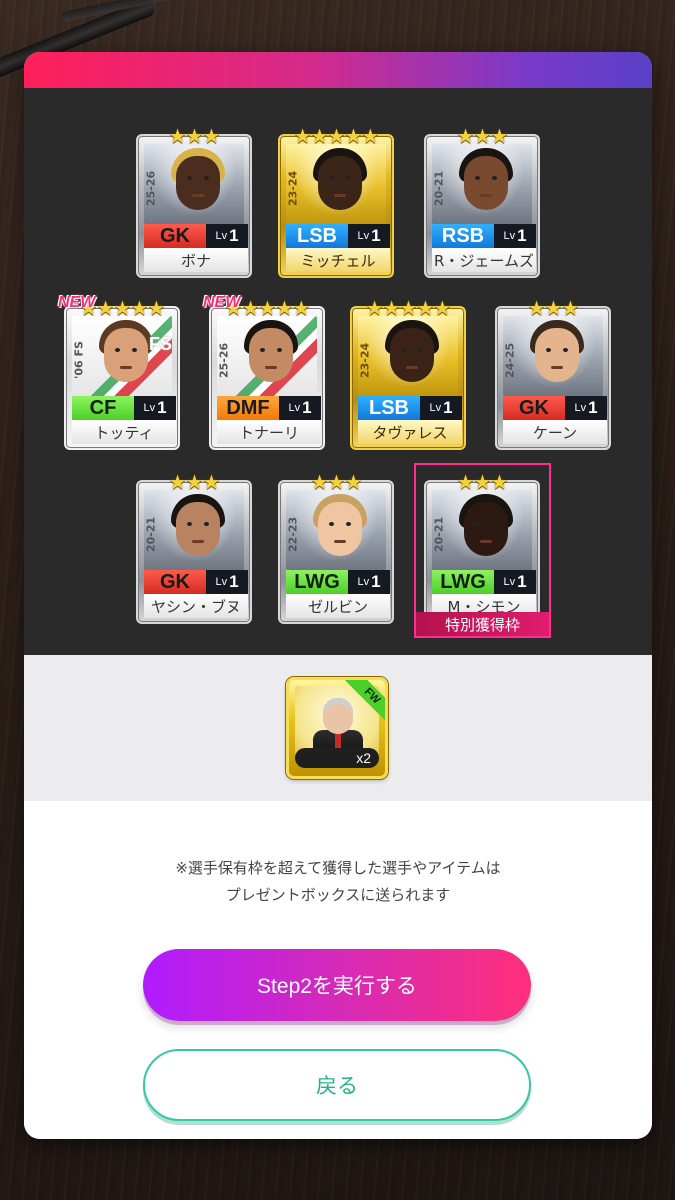 This screenshot has width=675, height=1200. Describe the element at coordinates (365, 360) in the screenshot. I see `season-label: 23-24` at that location.